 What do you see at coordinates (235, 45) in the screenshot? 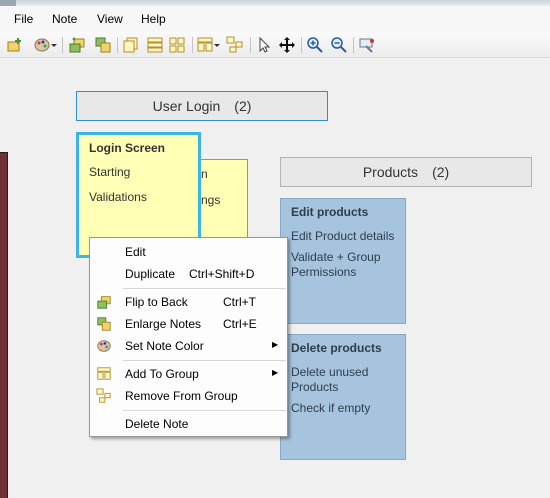
I see `group-icon` at bounding box center [235, 45].